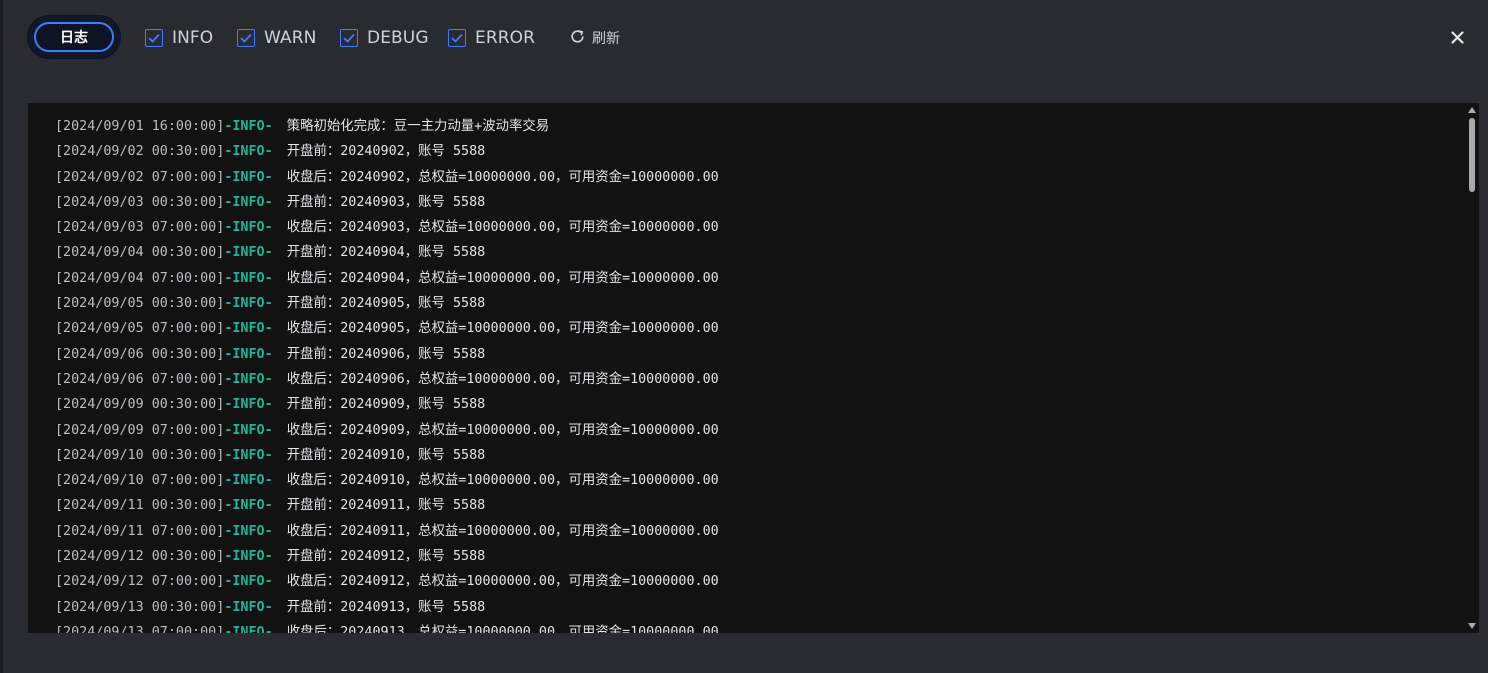 The image size is (1488, 673). What do you see at coordinates (140, 329) in the screenshot?
I see `log-timestamp: [2024/09/05 07:00:00]` at bounding box center [140, 329].